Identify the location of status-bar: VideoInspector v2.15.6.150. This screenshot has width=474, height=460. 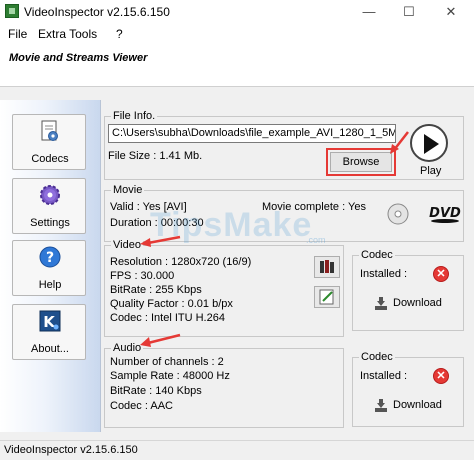
(237, 450).